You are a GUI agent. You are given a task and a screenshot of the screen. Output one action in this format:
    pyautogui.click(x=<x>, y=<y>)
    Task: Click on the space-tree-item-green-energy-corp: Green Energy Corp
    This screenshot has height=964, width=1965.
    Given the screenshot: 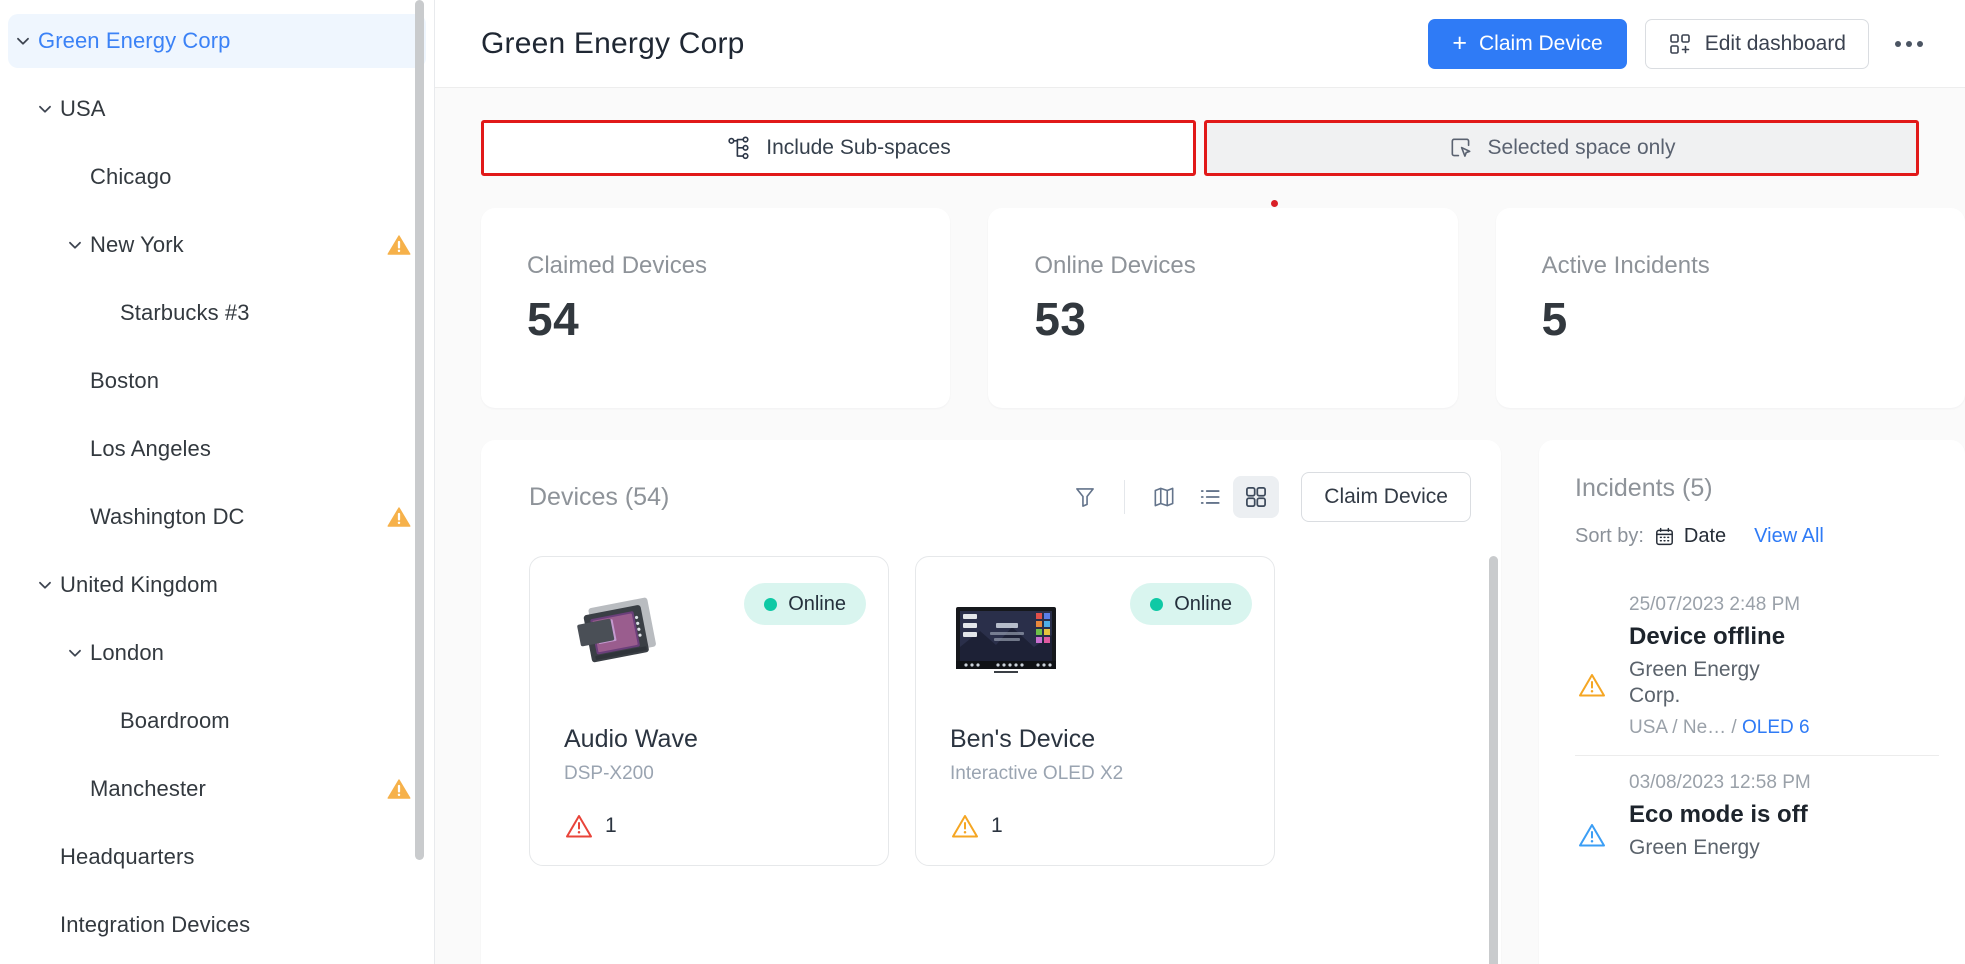 What is the action you would take?
    pyautogui.click(x=217, y=41)
    